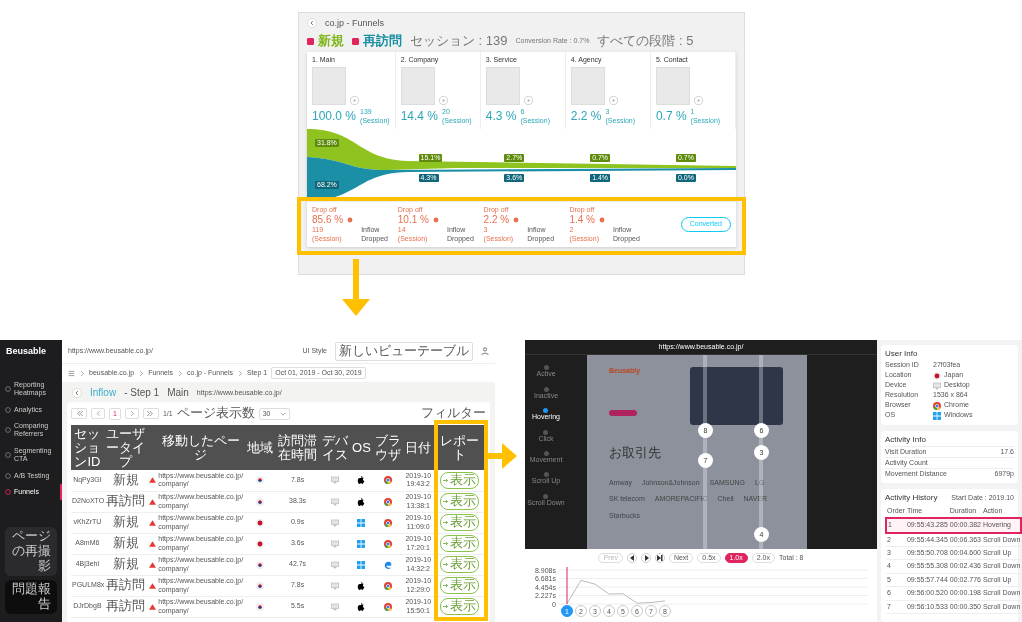 The image size is (1022, 622). Describe the element at coordinates (937, 375) in the screenshot. I see `japan-flag-icon` at that location.